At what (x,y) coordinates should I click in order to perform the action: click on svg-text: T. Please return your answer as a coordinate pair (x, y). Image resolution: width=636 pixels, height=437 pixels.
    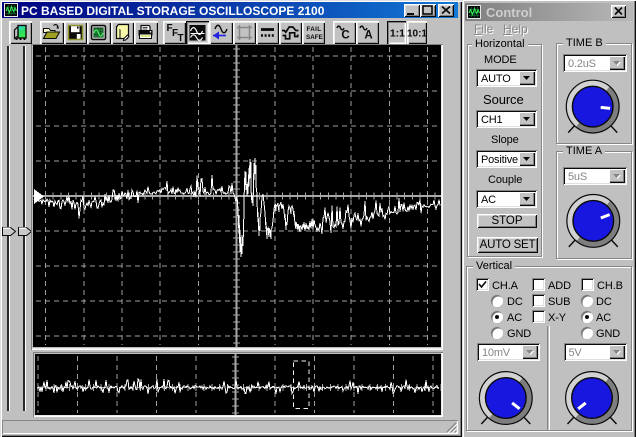
    Looking at the image, I should click on (181, 38).